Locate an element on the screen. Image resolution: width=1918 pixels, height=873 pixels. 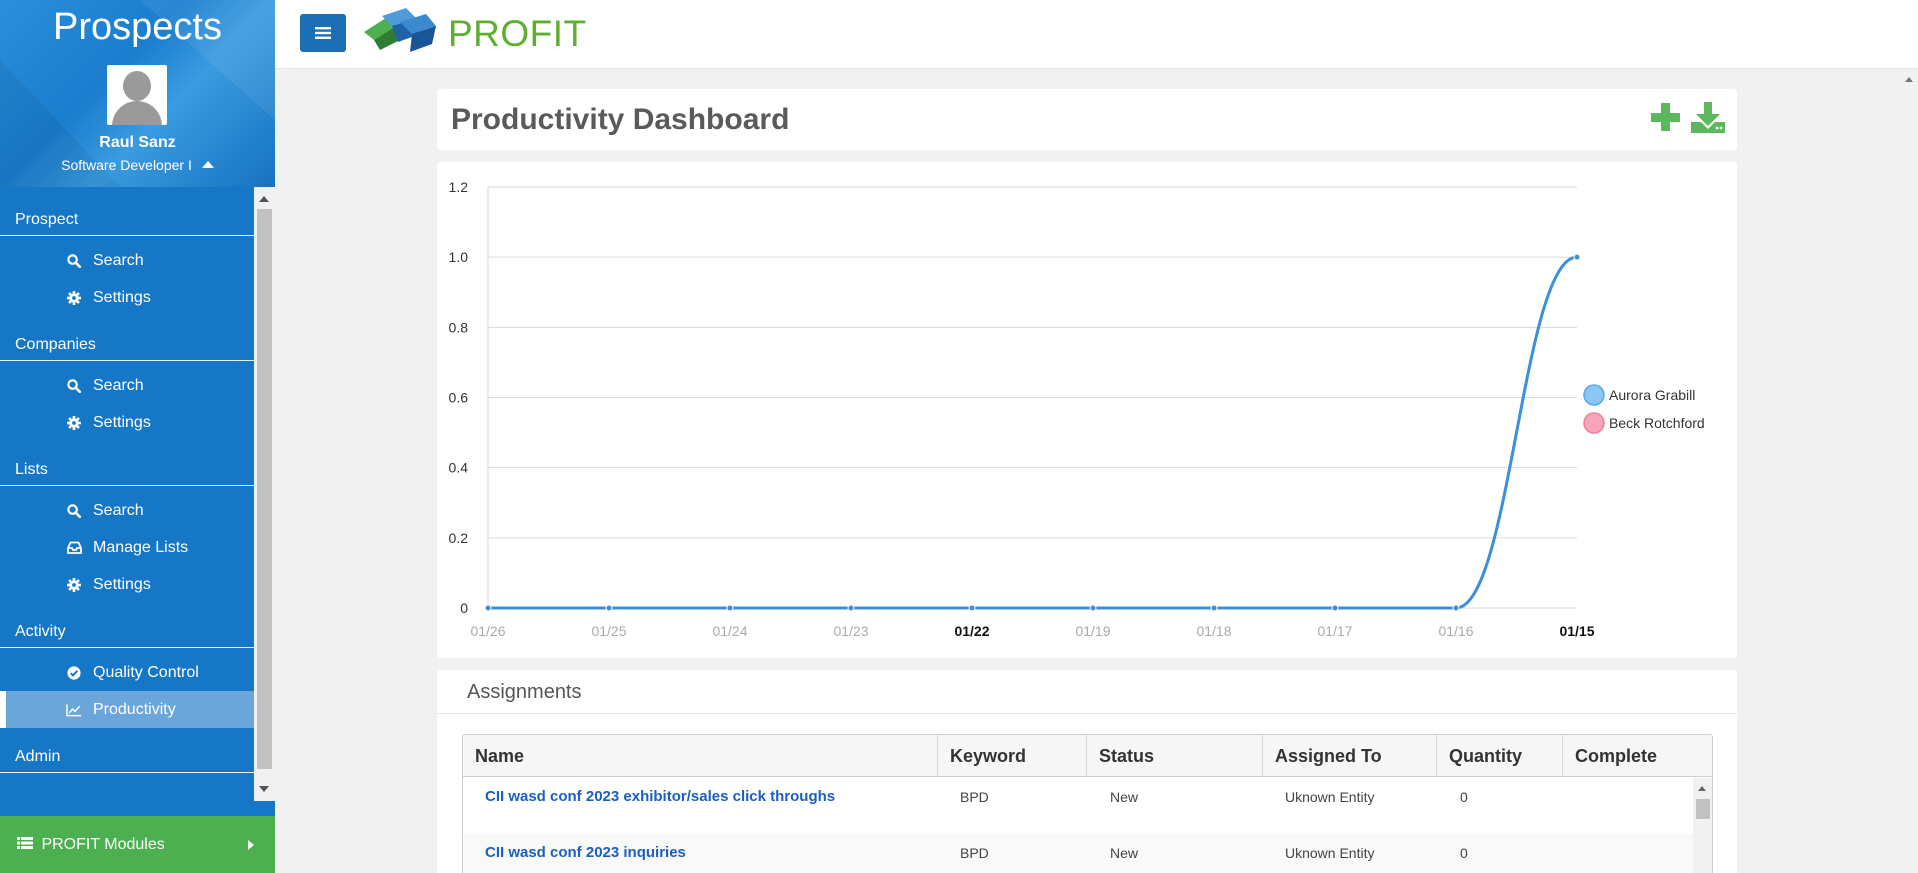
x-tick-label: 01/22 is located at coordinates (971, 631).